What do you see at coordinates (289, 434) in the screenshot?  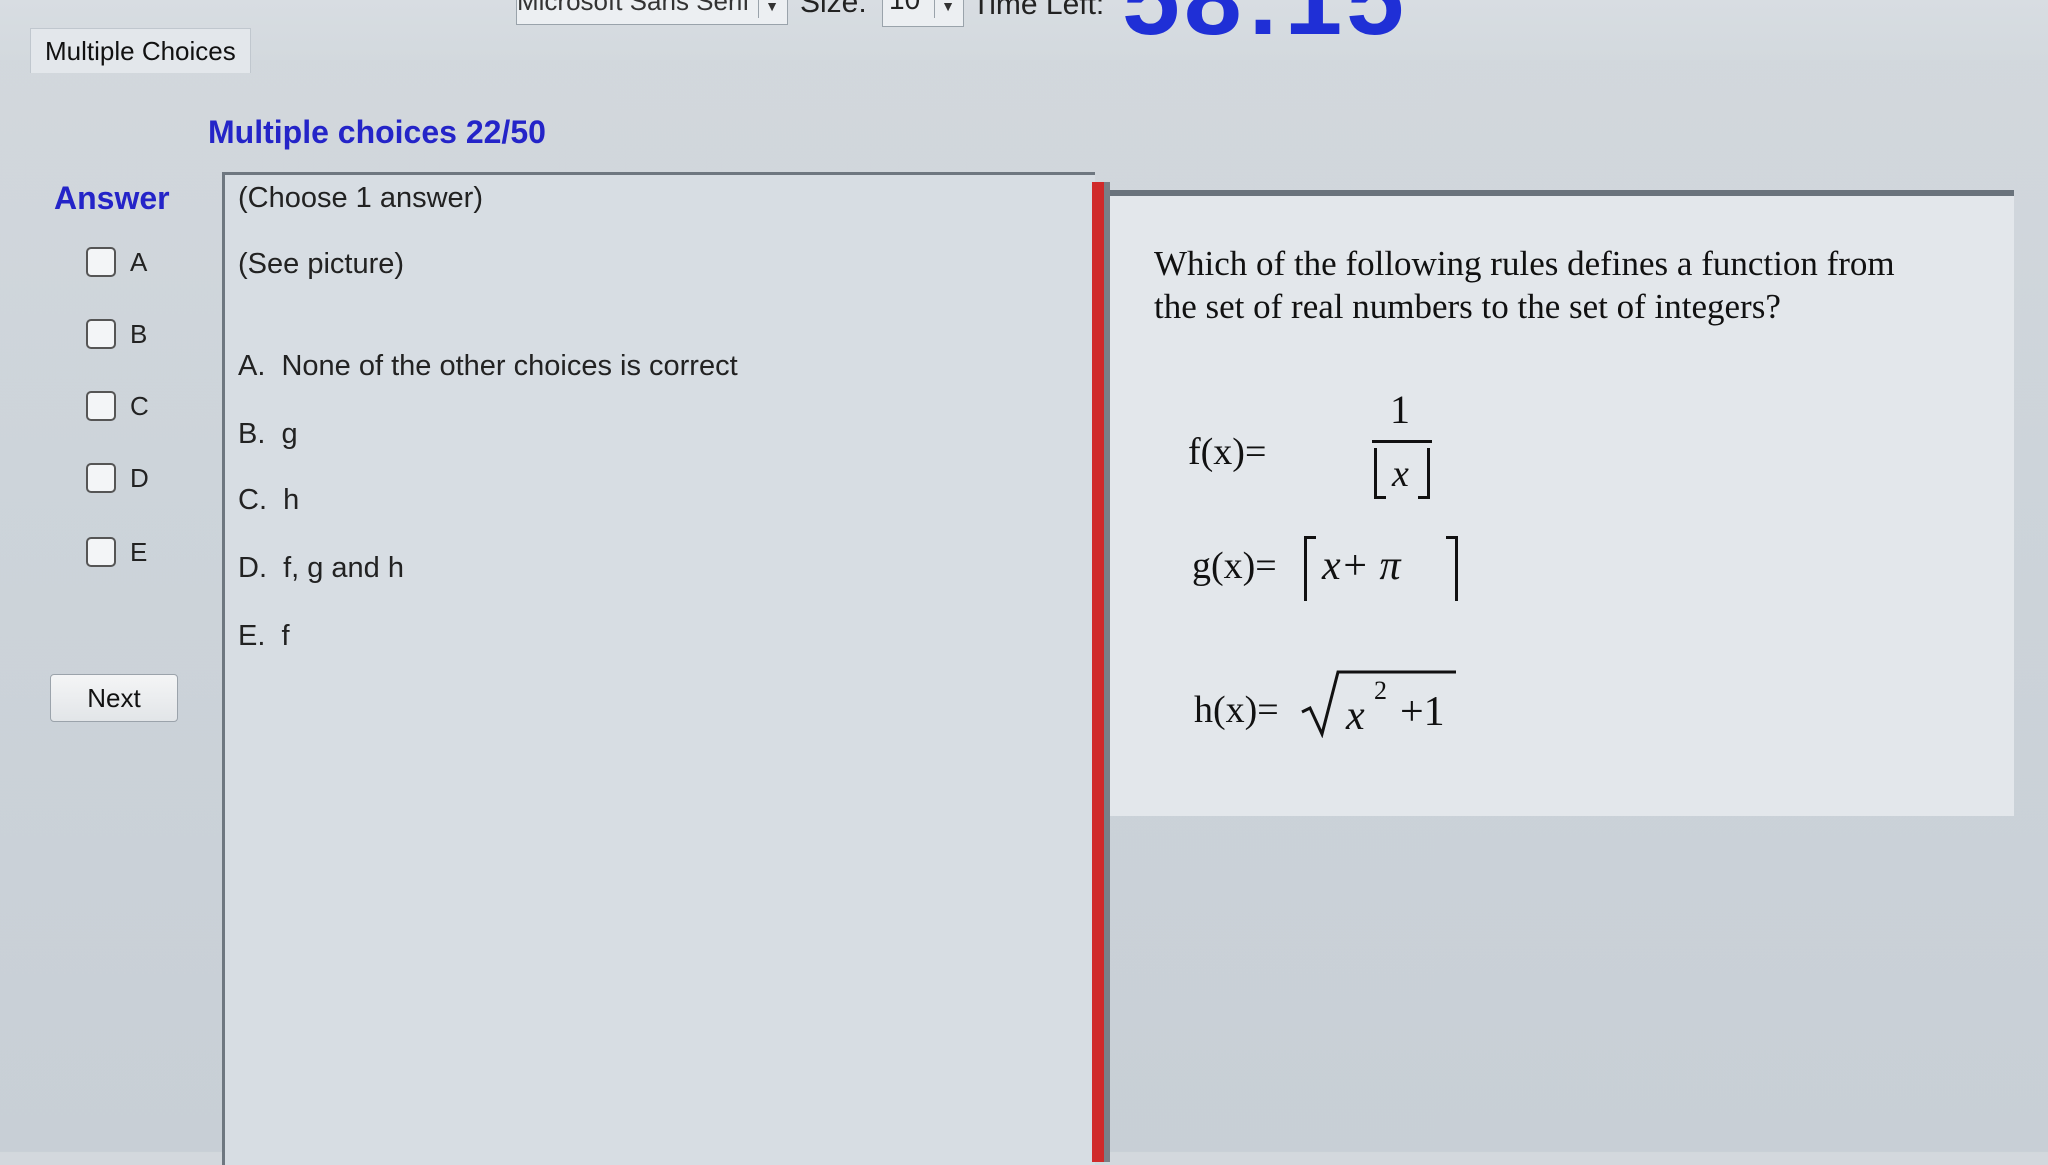 I see `option-text: g` at bounding box center [289, 434].